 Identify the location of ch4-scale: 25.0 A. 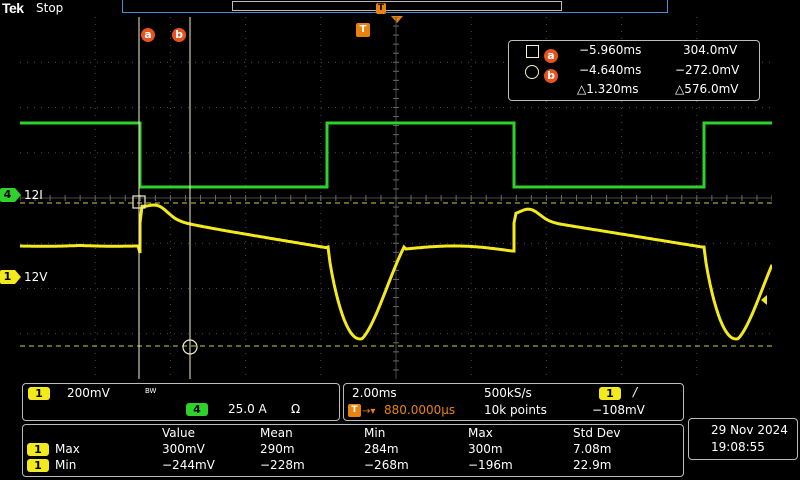
(247, 409).